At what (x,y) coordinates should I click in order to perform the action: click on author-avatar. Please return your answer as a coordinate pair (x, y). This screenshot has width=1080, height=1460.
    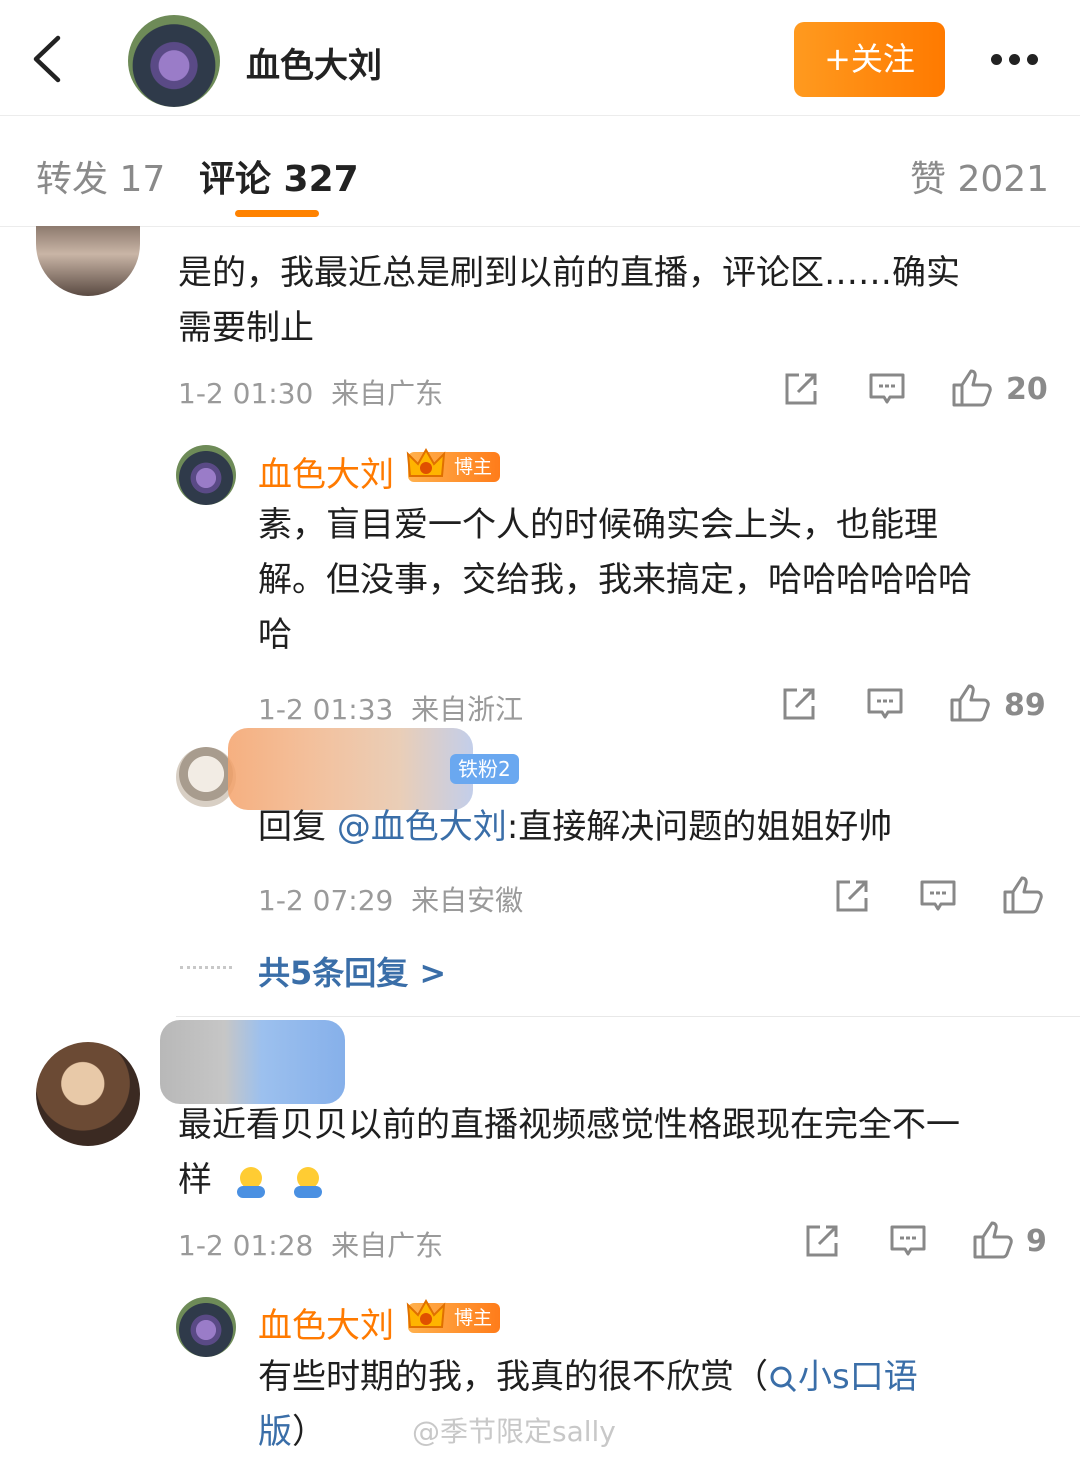
    Looking at the image, I should click on (174, 61).